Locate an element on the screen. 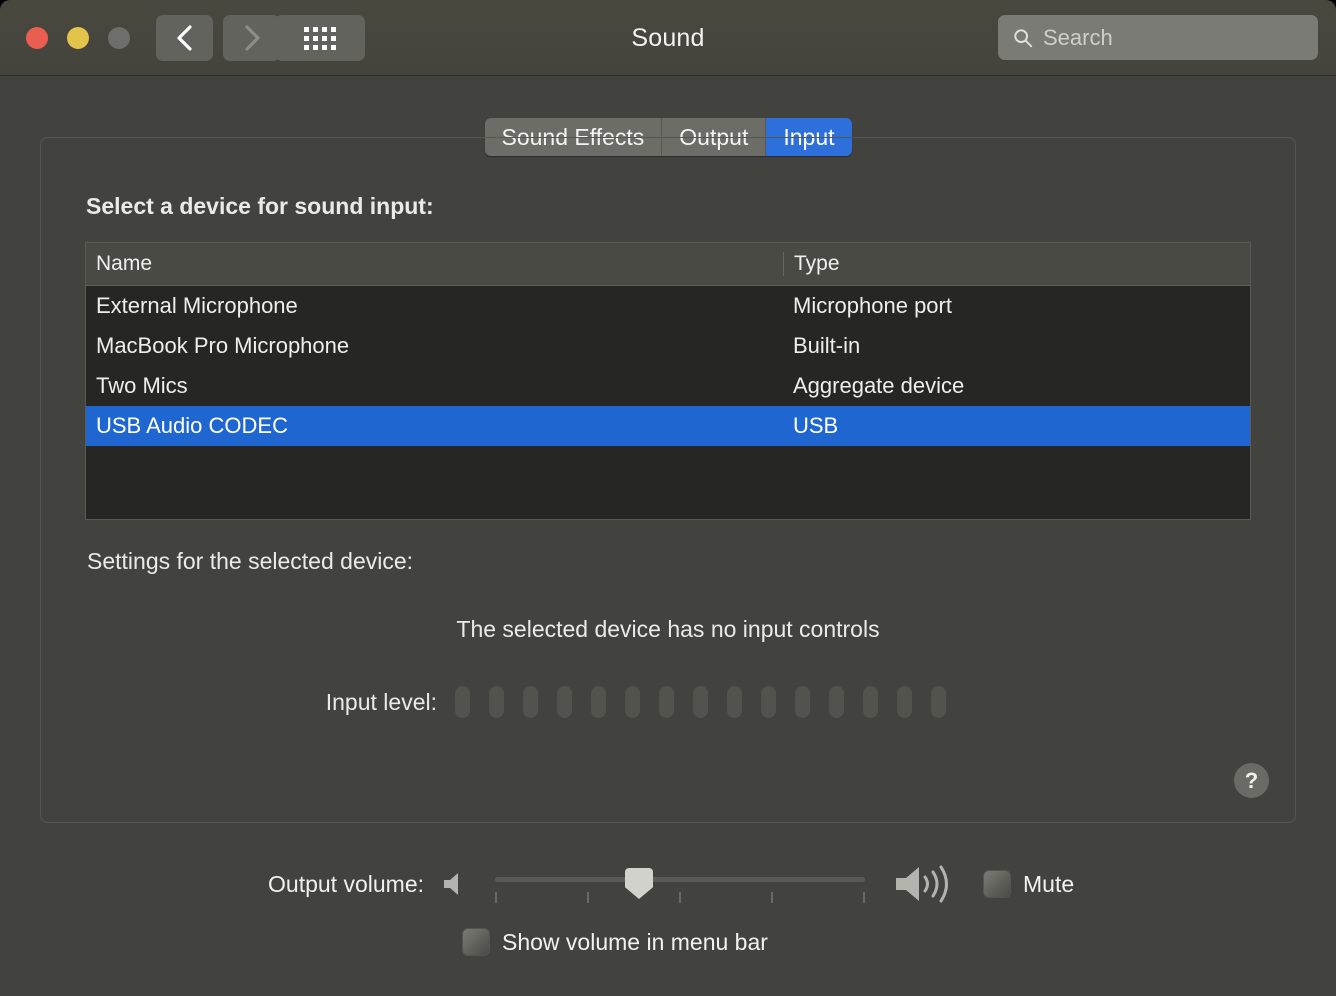  search-field: Search is located at coordinates (1158, 37).